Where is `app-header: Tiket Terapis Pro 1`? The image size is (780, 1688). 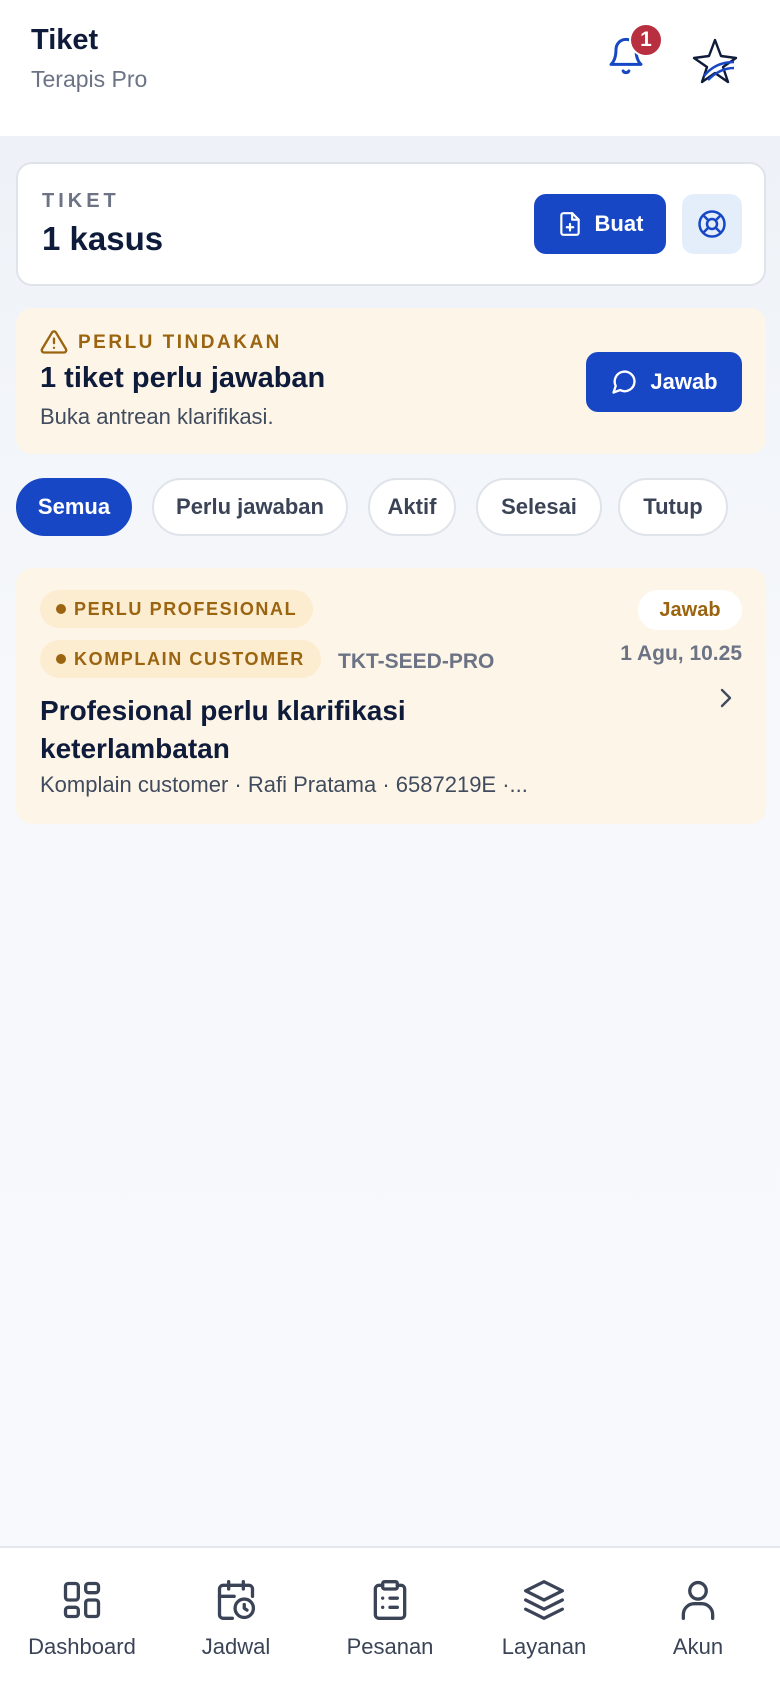
app-header: Tiket Terapis Pro 1 is located at coordinates (390, 68).